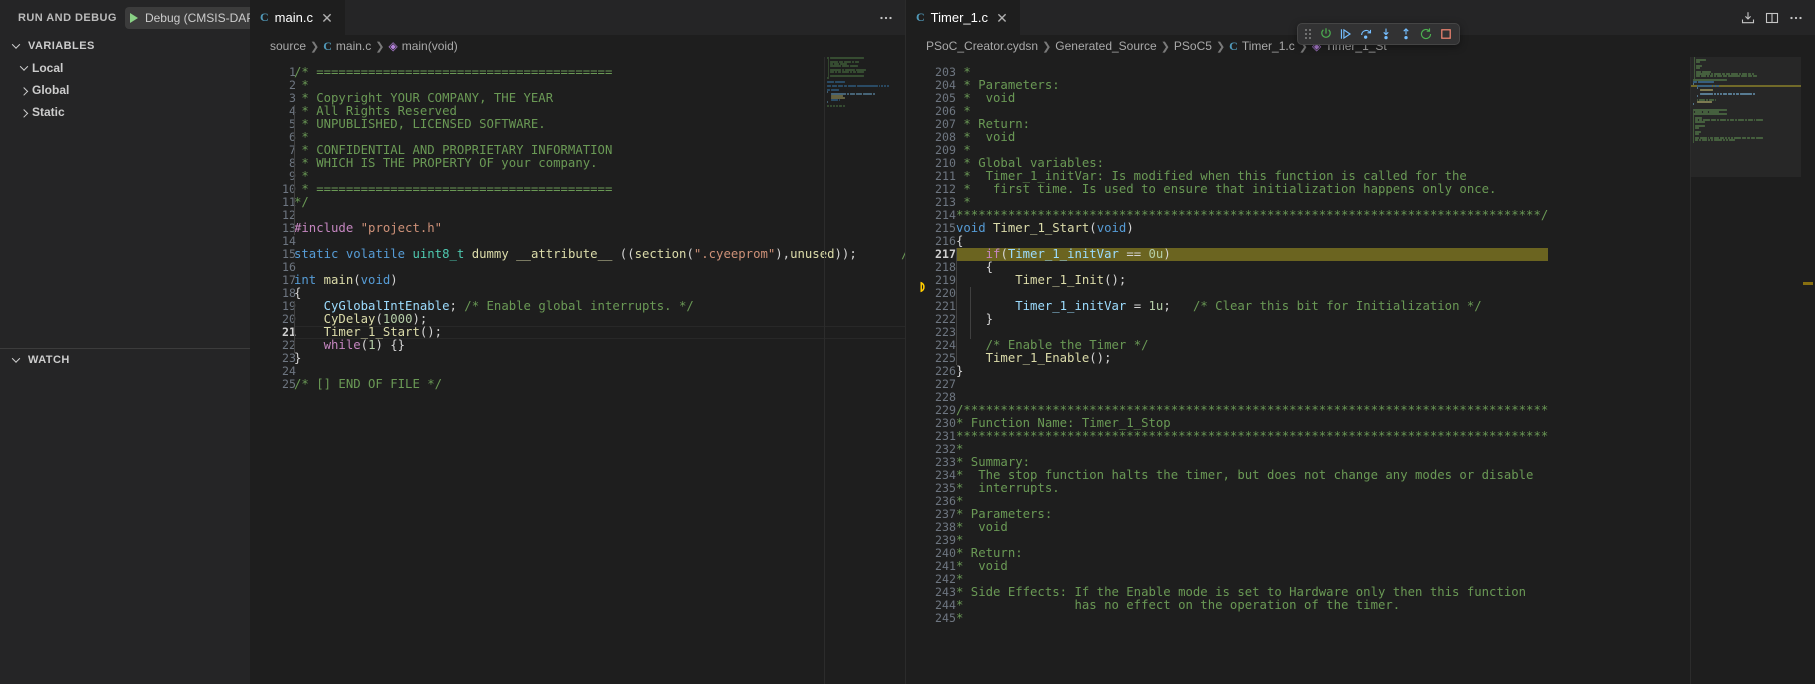 The image size is (1815, 684). I want to click on breadcrumb-item-project: PSoC_Creator.cydsn, so click(982, 46).